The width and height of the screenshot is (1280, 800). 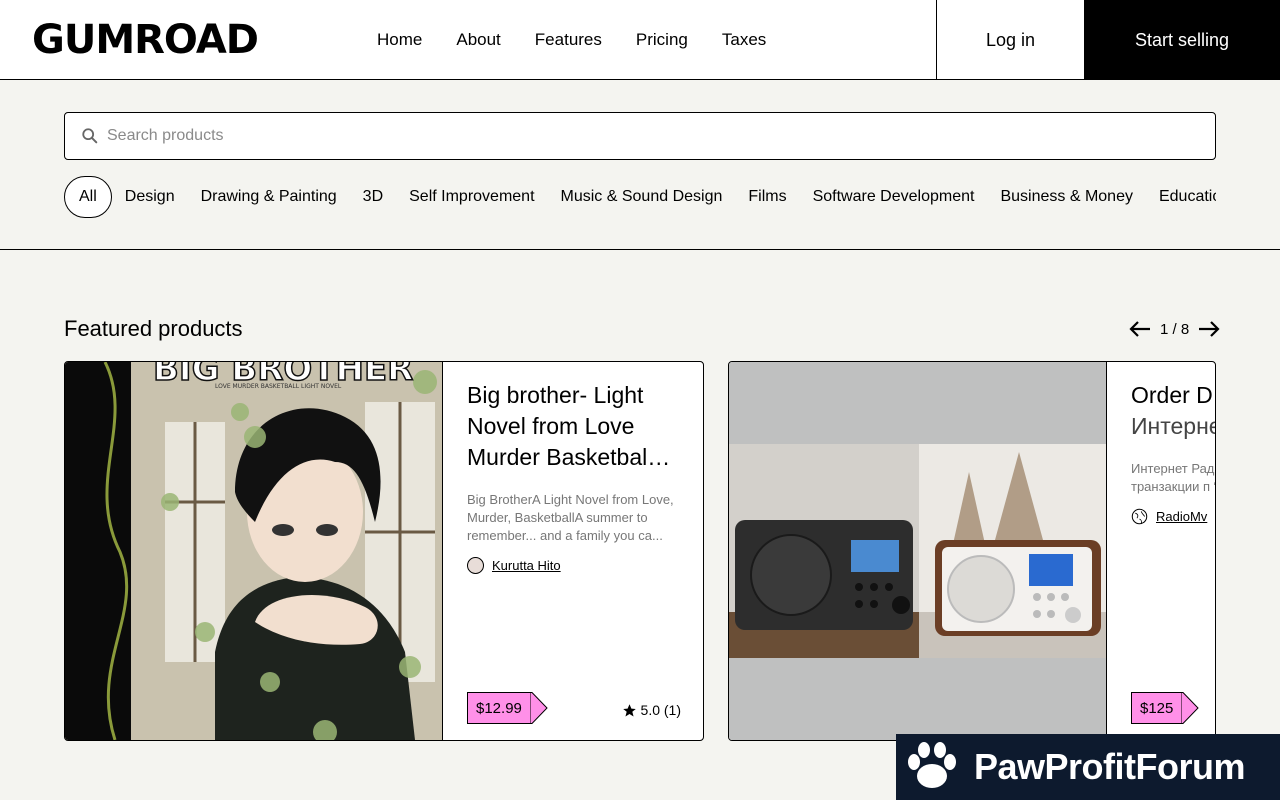 I want to click on gumroad-logo: GUMROAD, so click(x=145, y=40).